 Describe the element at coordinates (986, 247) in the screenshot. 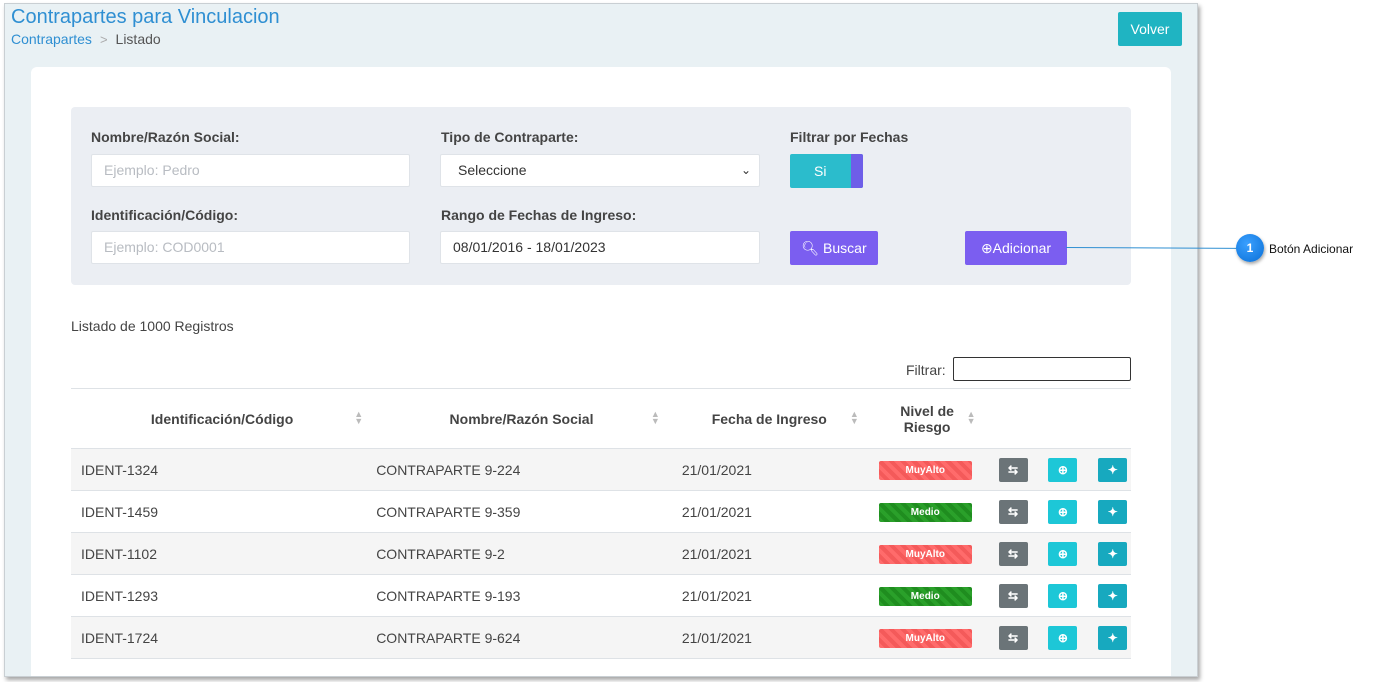

I see `plus-circle-icon: ⊕` at that location.